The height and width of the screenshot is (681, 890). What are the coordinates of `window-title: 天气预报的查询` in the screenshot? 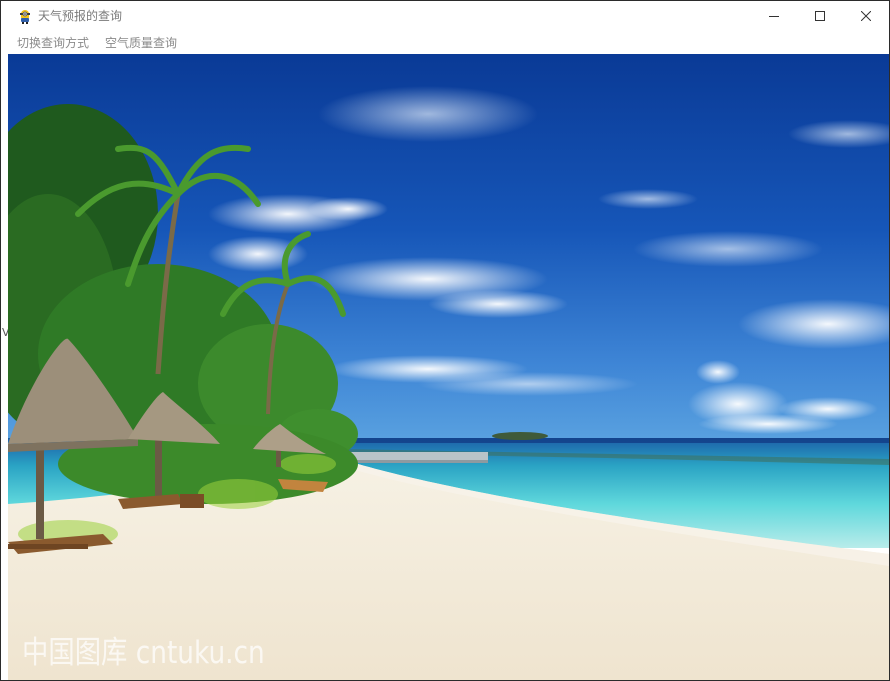 It's located at (80, 16).